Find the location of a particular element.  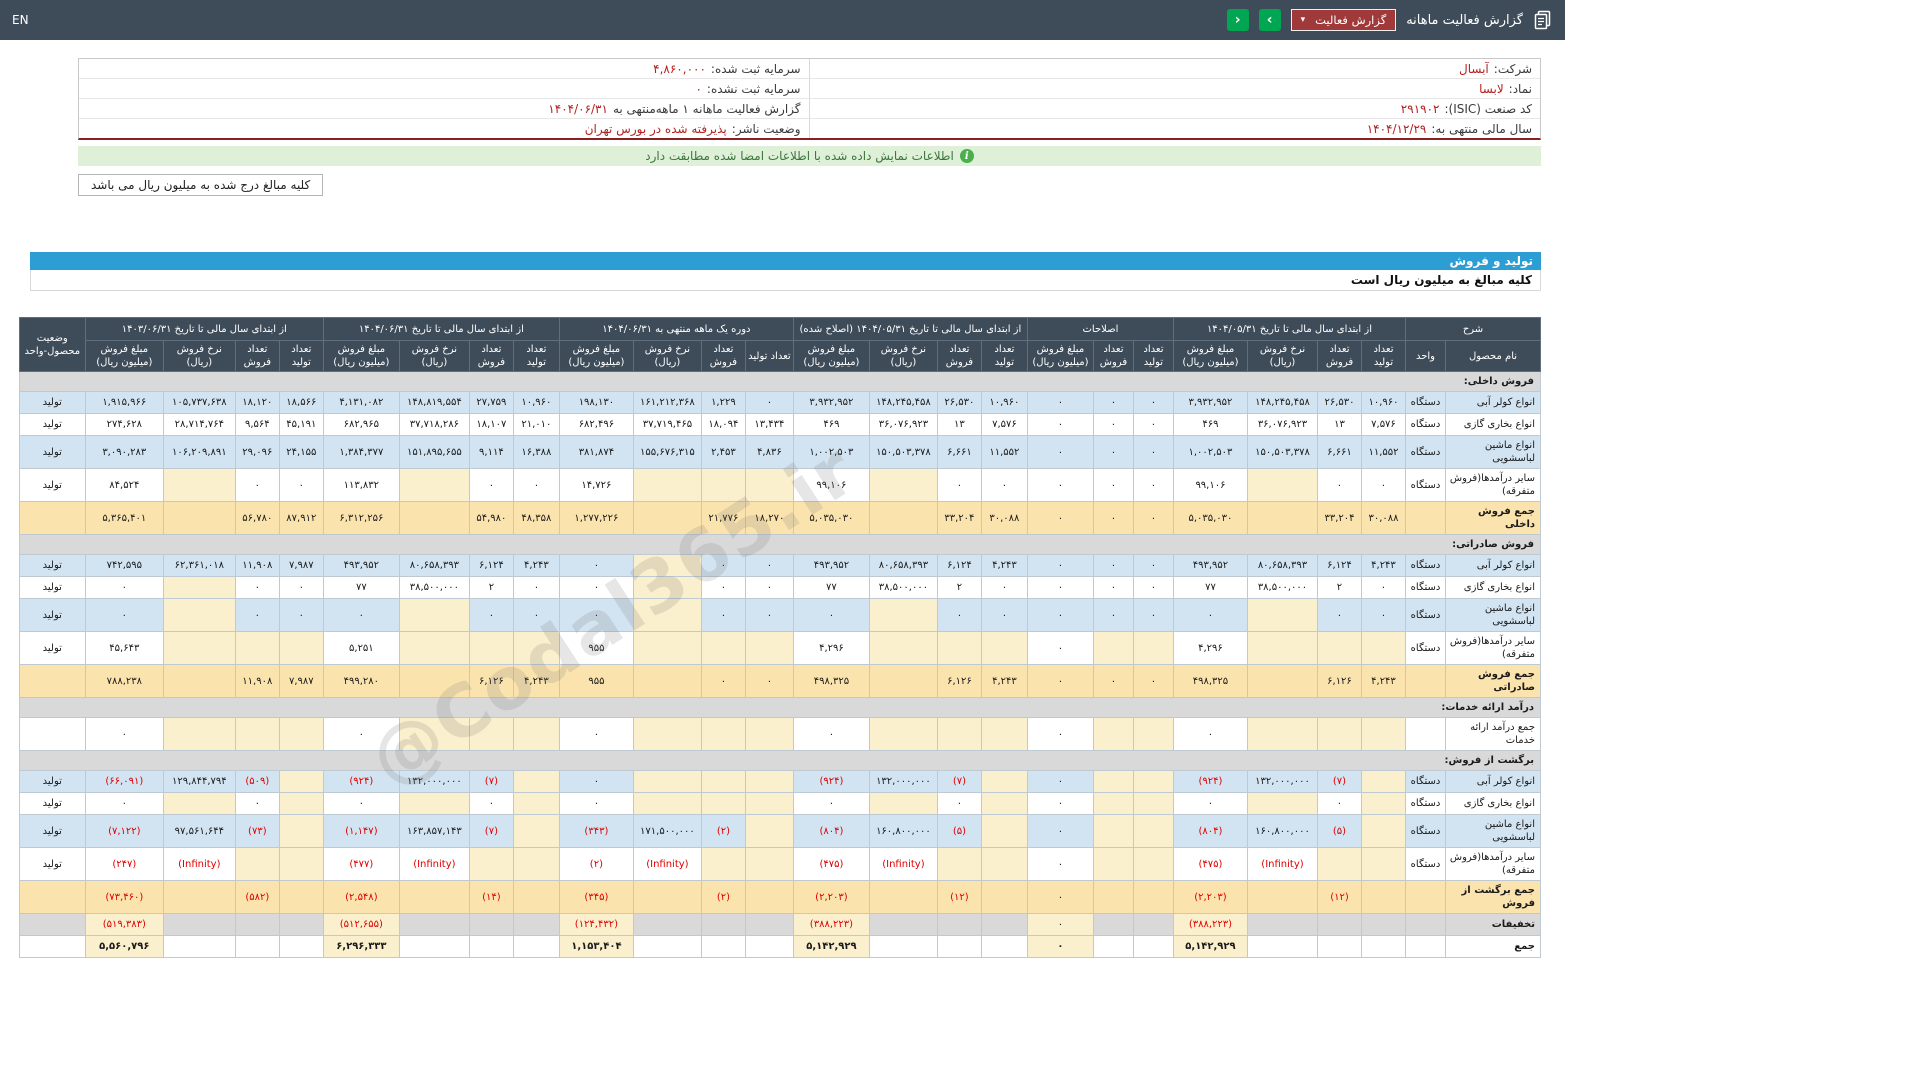

value-cell: ۸۴,۵۲۴ is located at coordinates (124, 485).